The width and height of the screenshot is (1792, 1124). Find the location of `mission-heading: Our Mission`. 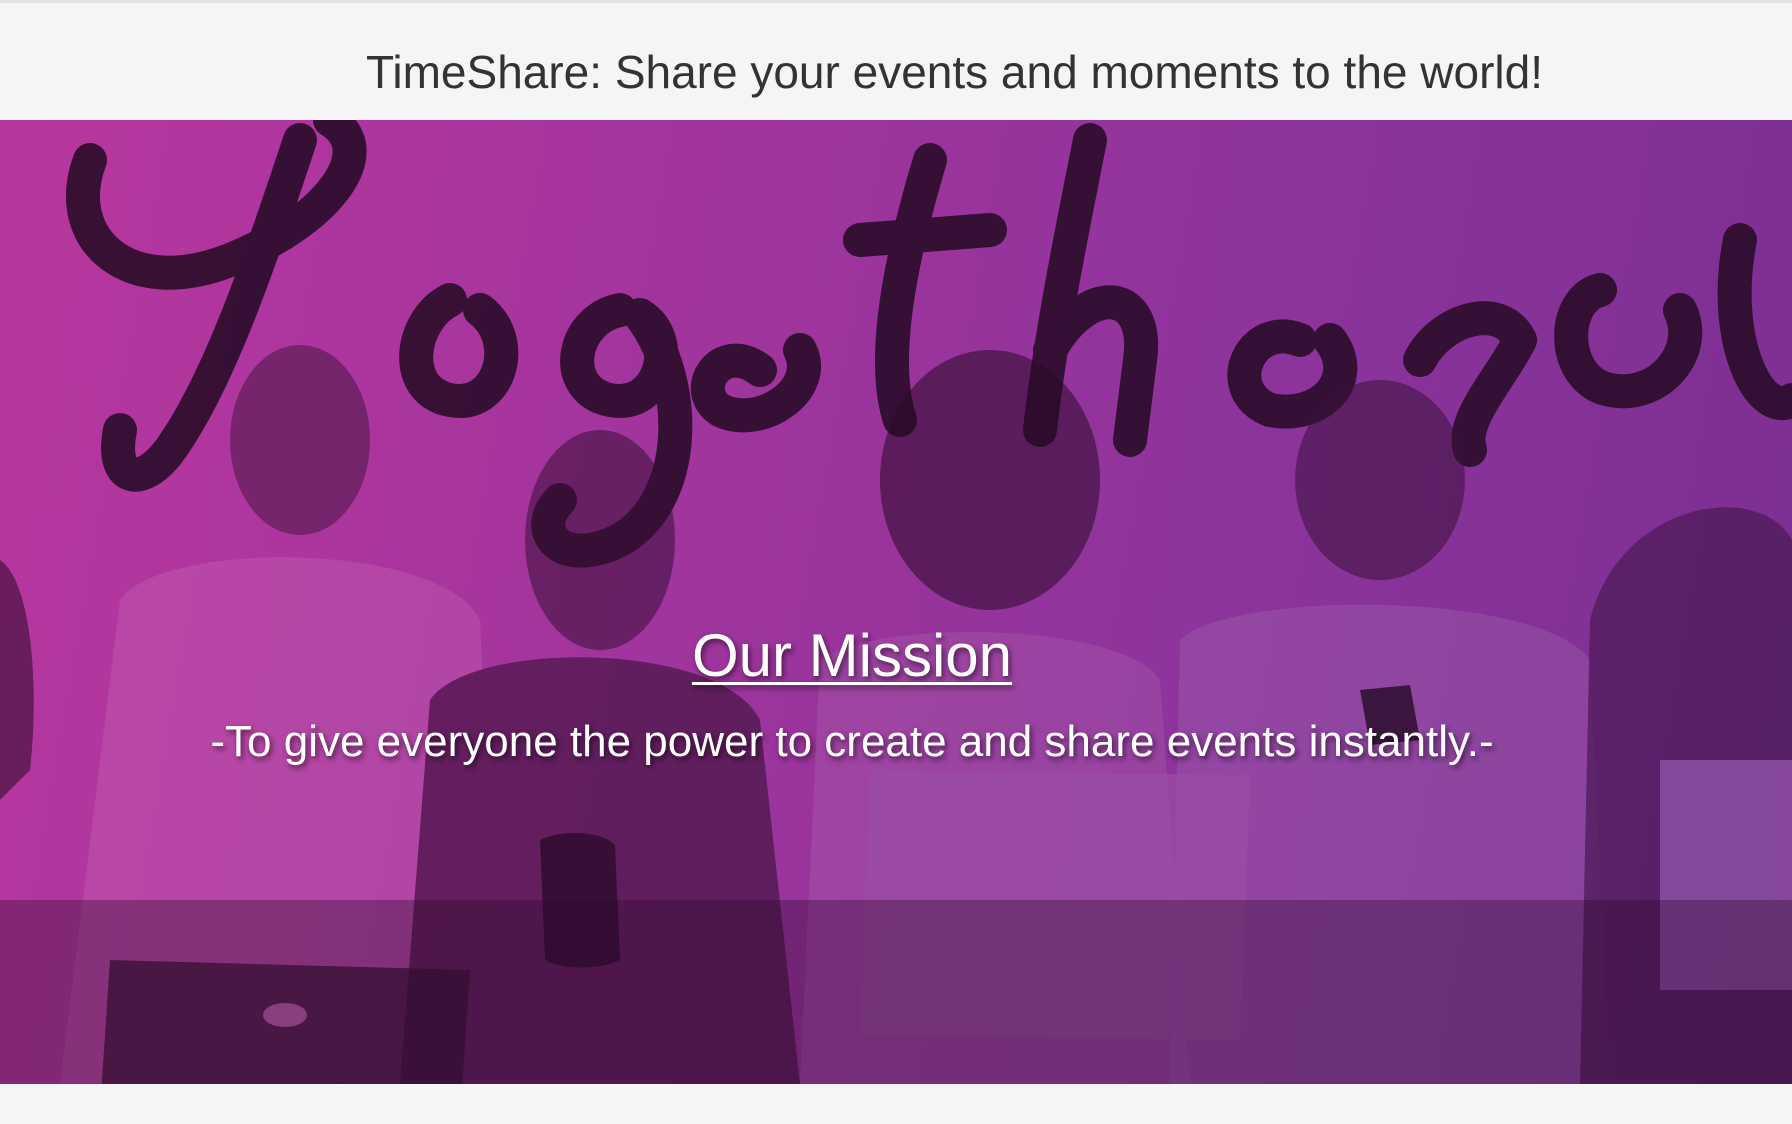

mission-heading: Our Mission is located at coordinates (852, 655).